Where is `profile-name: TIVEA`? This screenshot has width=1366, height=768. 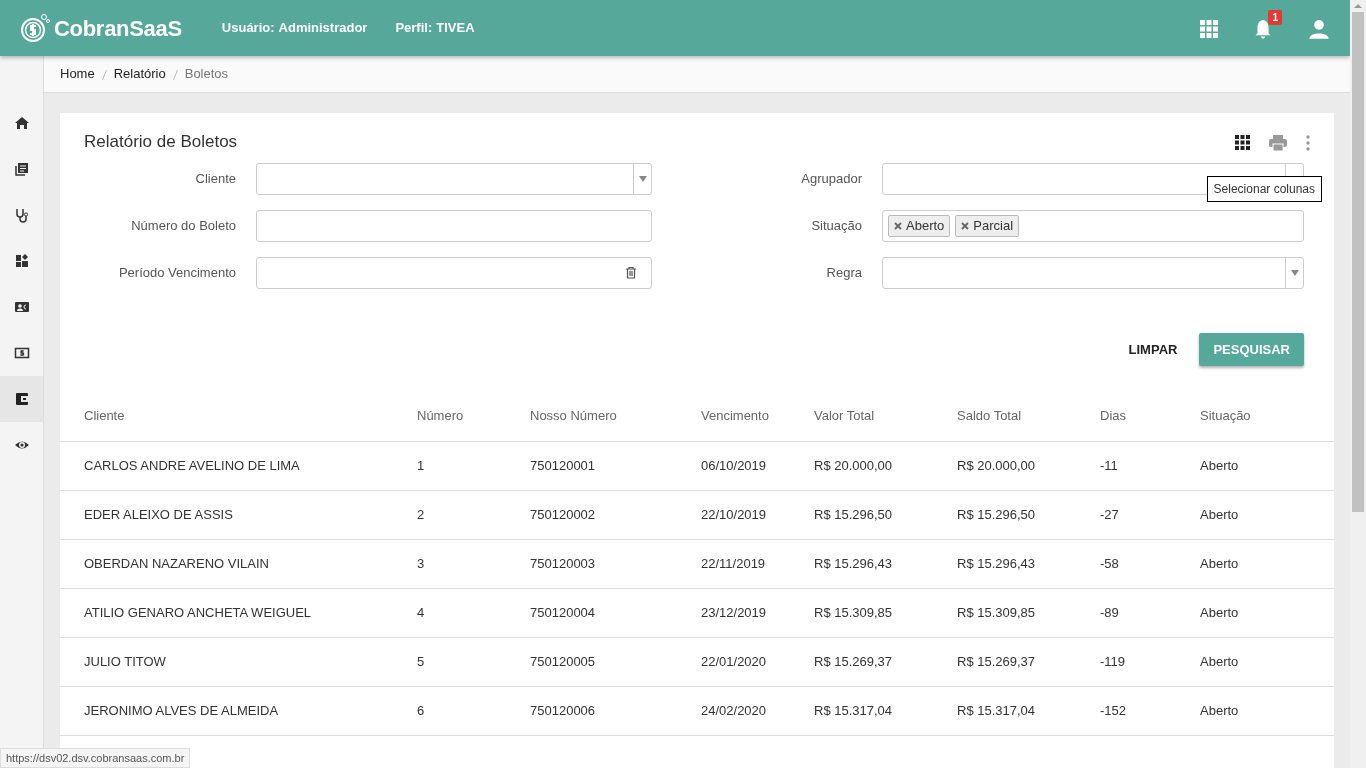 profile-name: TIVEA is located at coordinates (455, 28).